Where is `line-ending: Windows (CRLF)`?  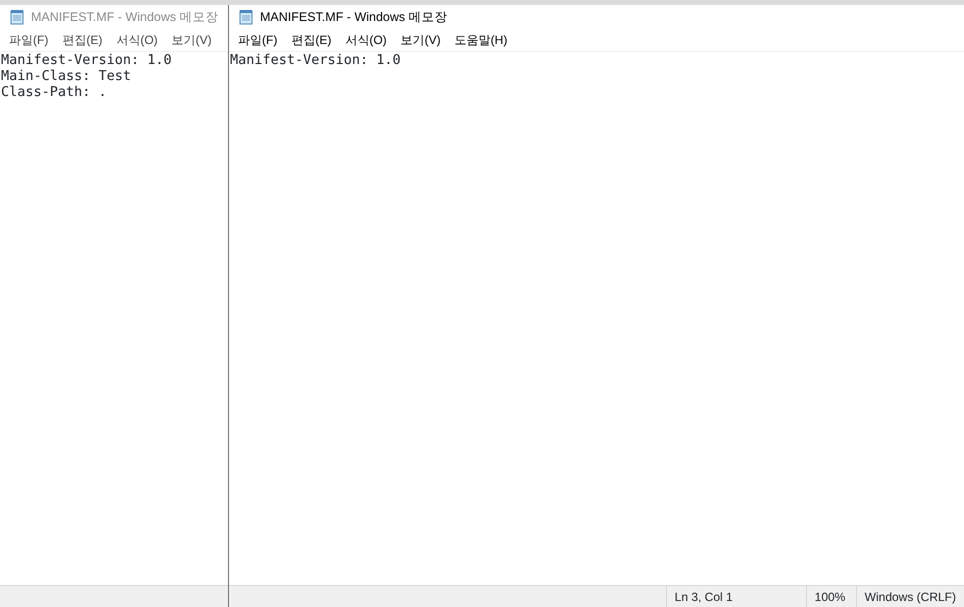
line-ending: Windows (CRLF) is located at coordinates (910, 596).